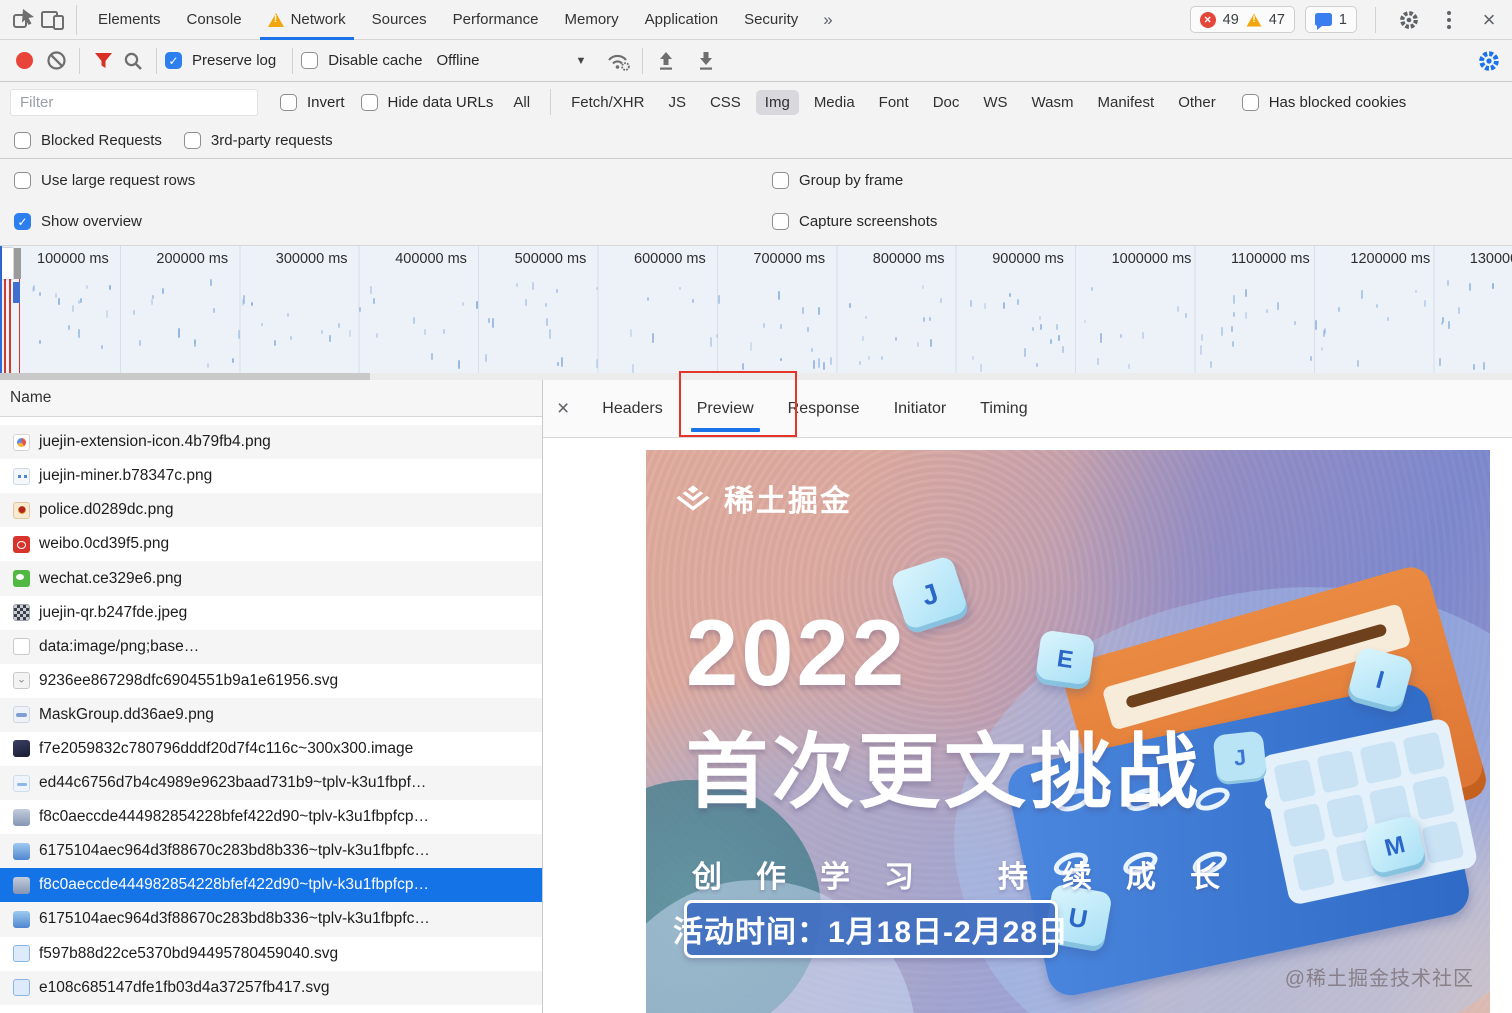 This screenshot has height=1013, width=1512. Describe the element at coordinates (271, 398) in the screenshot. I see `name-column-header: Name` at that location.